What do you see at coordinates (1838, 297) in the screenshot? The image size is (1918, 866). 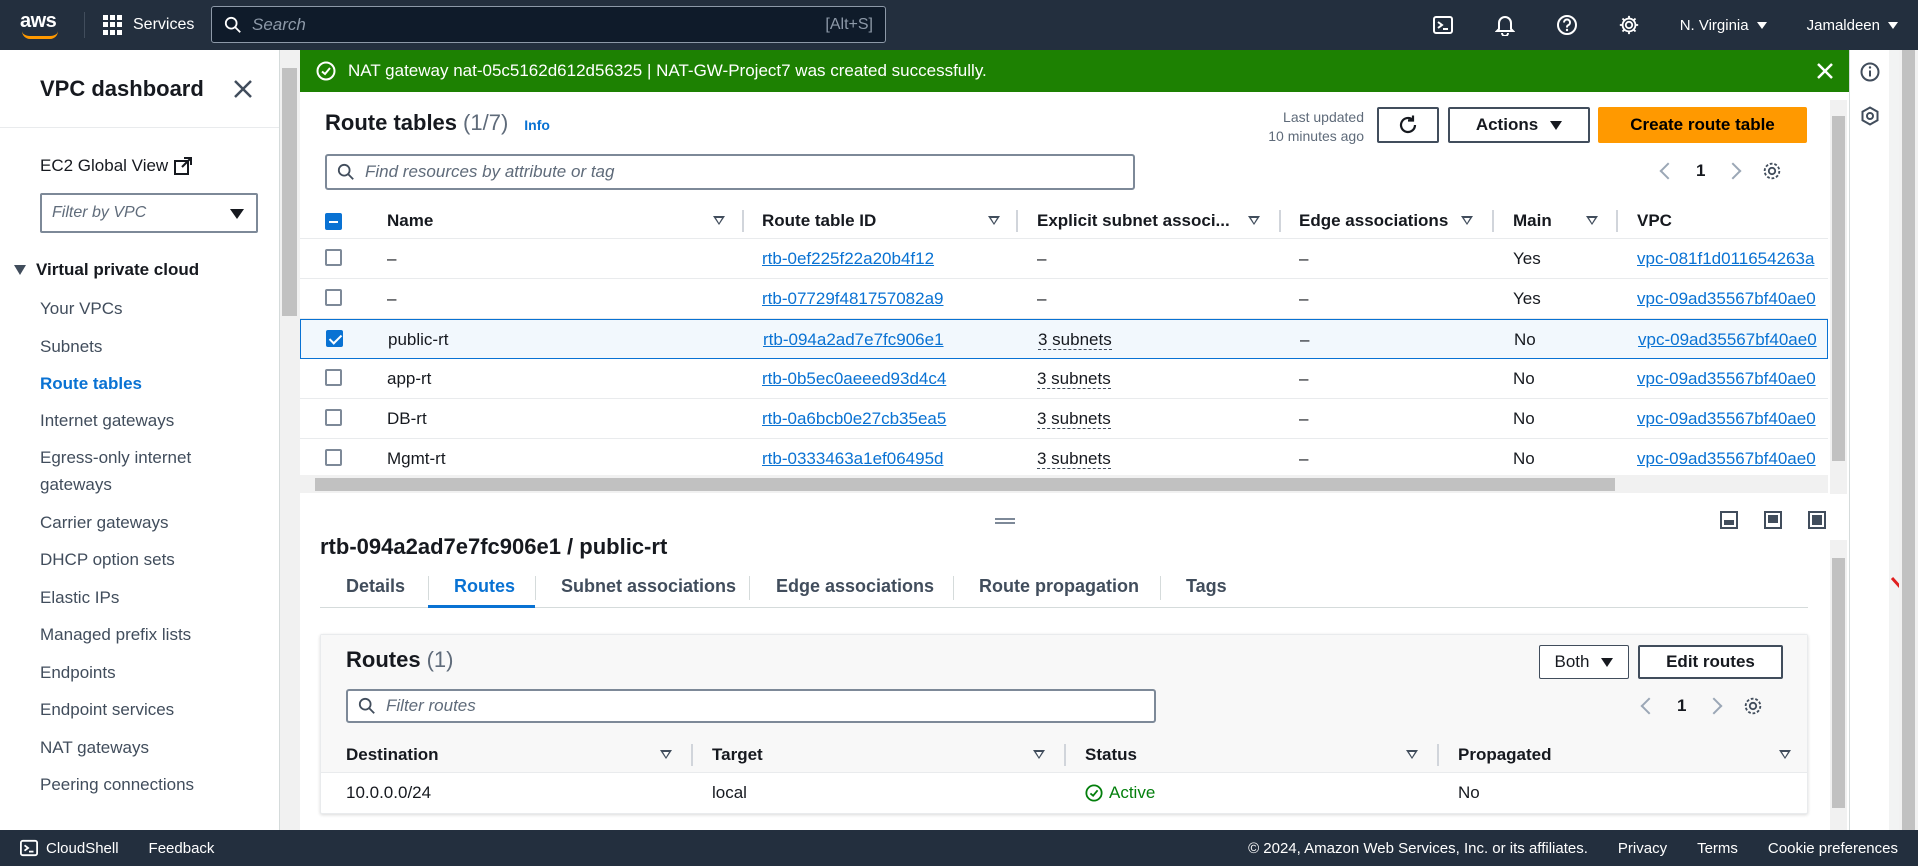 I see `table-vertical-scrollbar` at bounding box center [1838, 297].